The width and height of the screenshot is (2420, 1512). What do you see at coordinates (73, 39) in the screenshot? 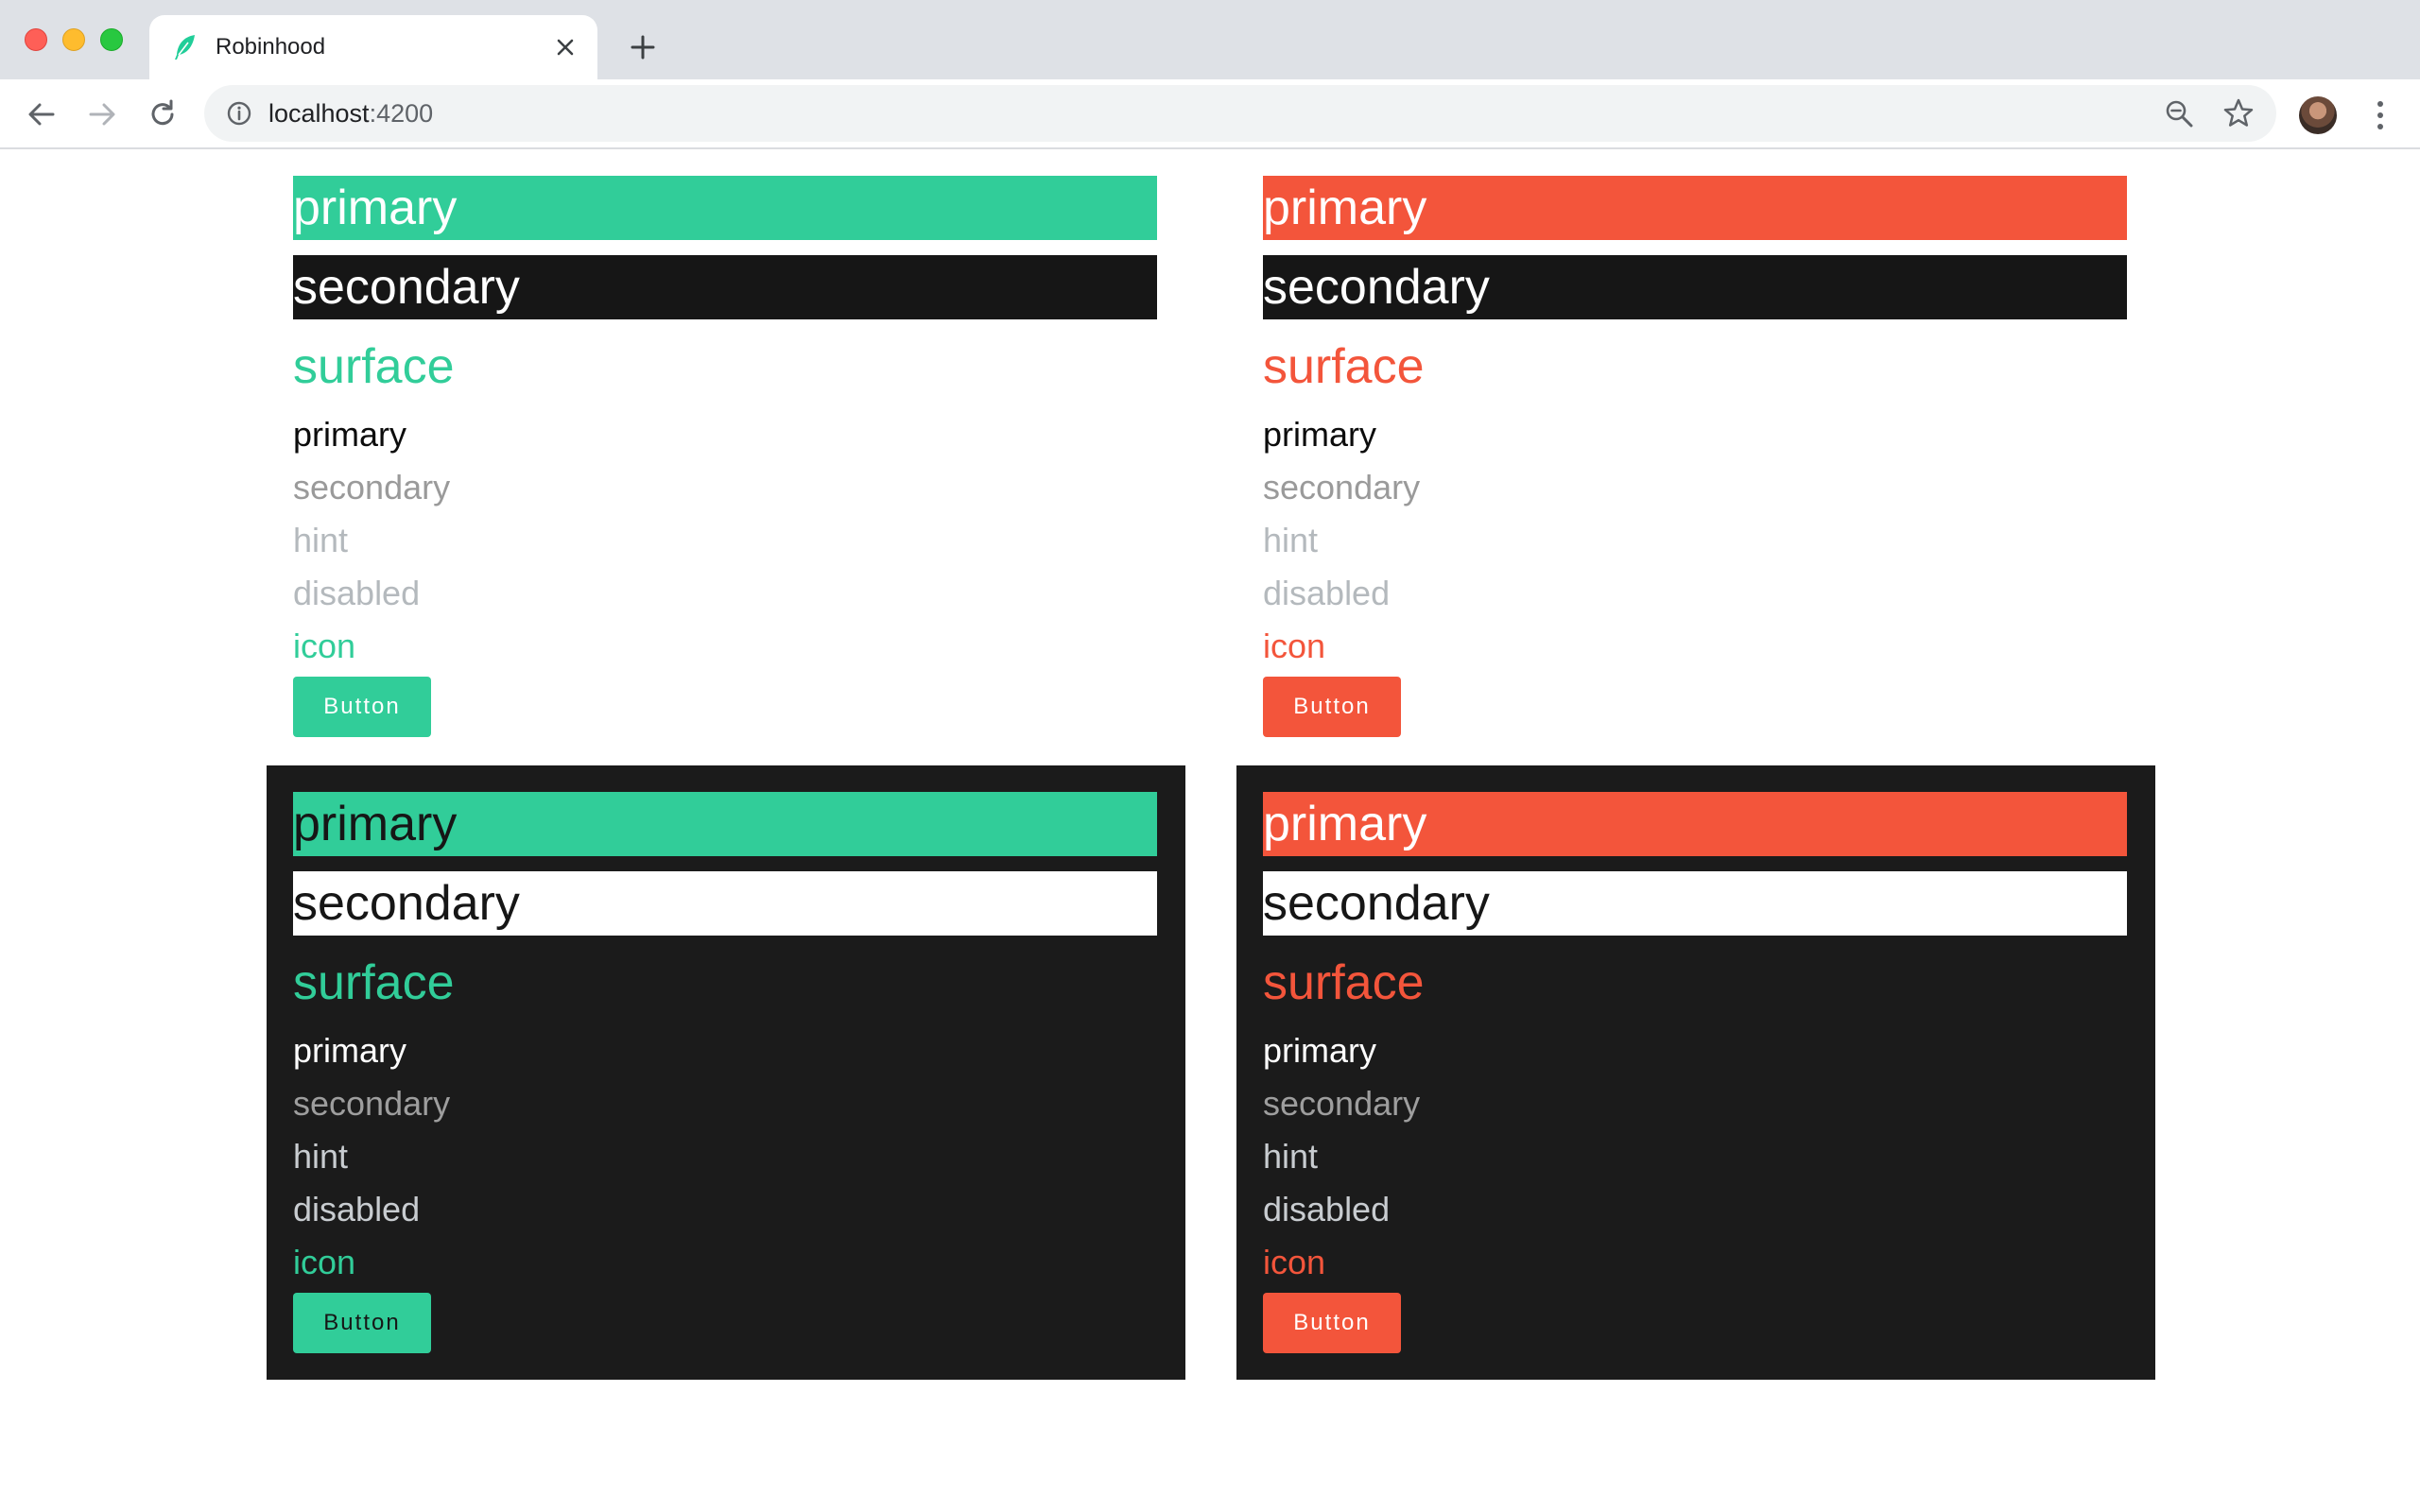
I see `window-minimize-button` at bounding box center [73, 39].